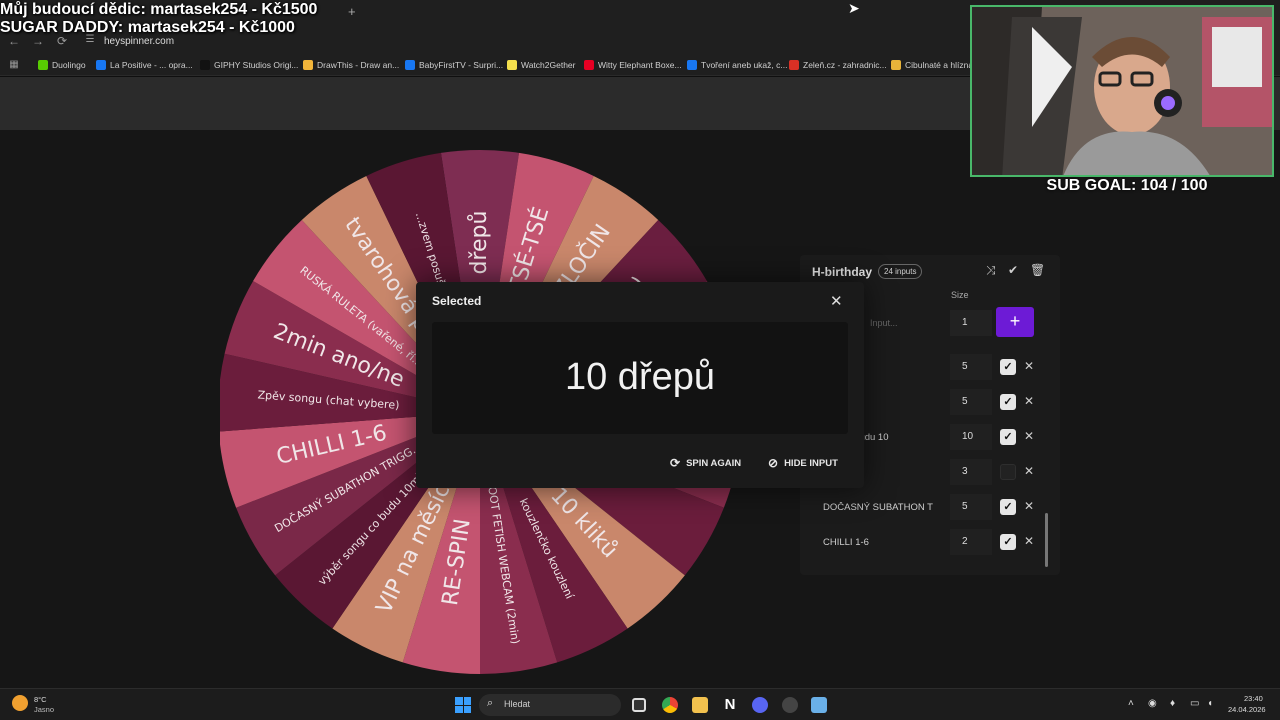 The image size is (1280, 720). What do you see at coordinates (1253, 698) in the screenshot?
I see `clock-time: 23:40` at bounding box center [1253, 698].